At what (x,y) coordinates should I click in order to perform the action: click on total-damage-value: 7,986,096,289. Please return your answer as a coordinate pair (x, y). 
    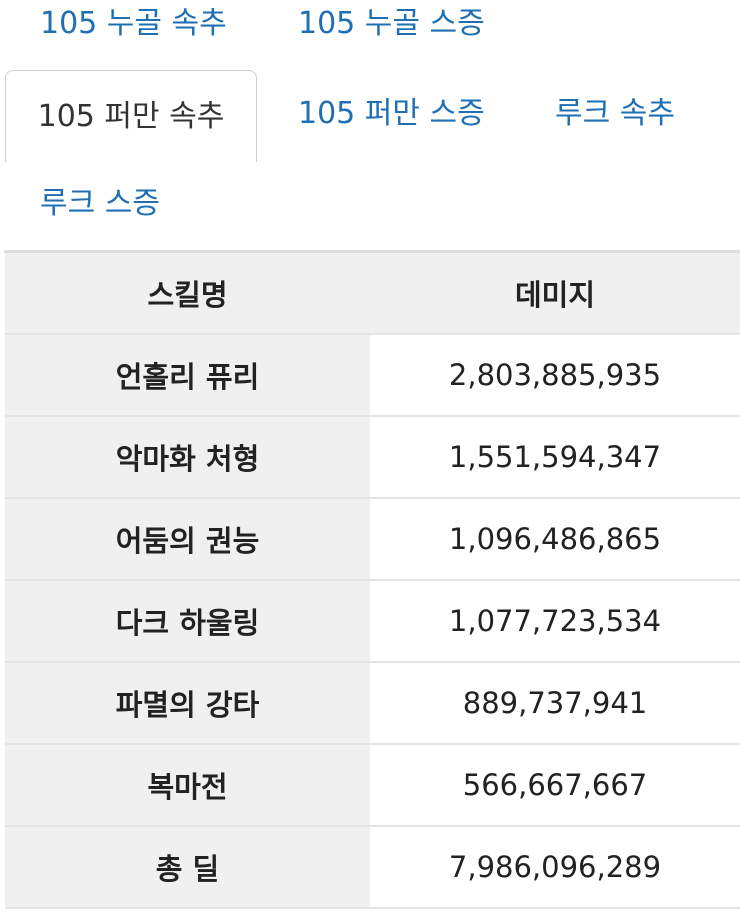
    Looking at the image, I should click on (555, 867).